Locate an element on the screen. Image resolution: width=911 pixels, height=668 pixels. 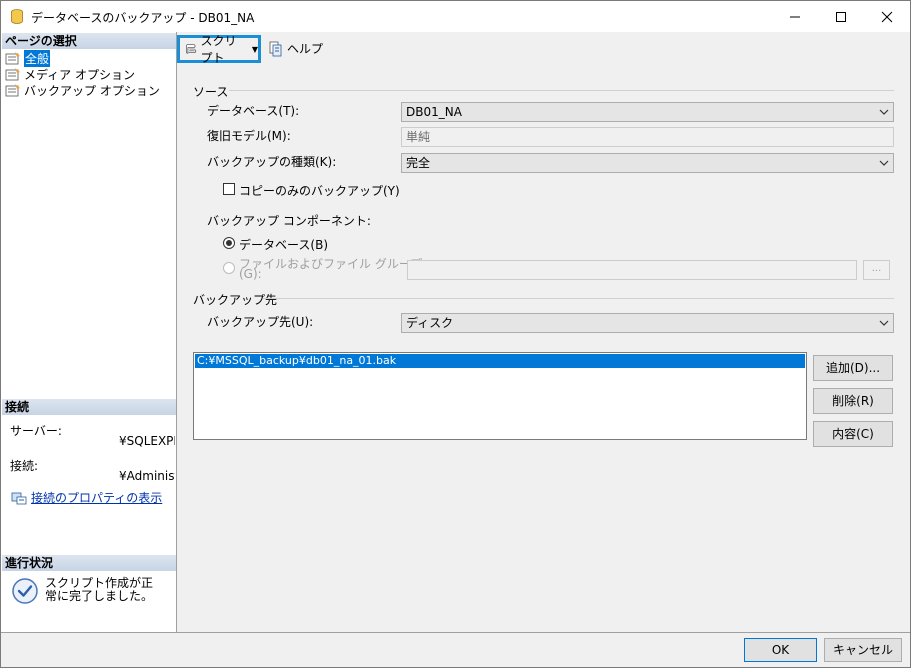
backup-destination-select-value: ディスク is located at coordinates (430, 323).